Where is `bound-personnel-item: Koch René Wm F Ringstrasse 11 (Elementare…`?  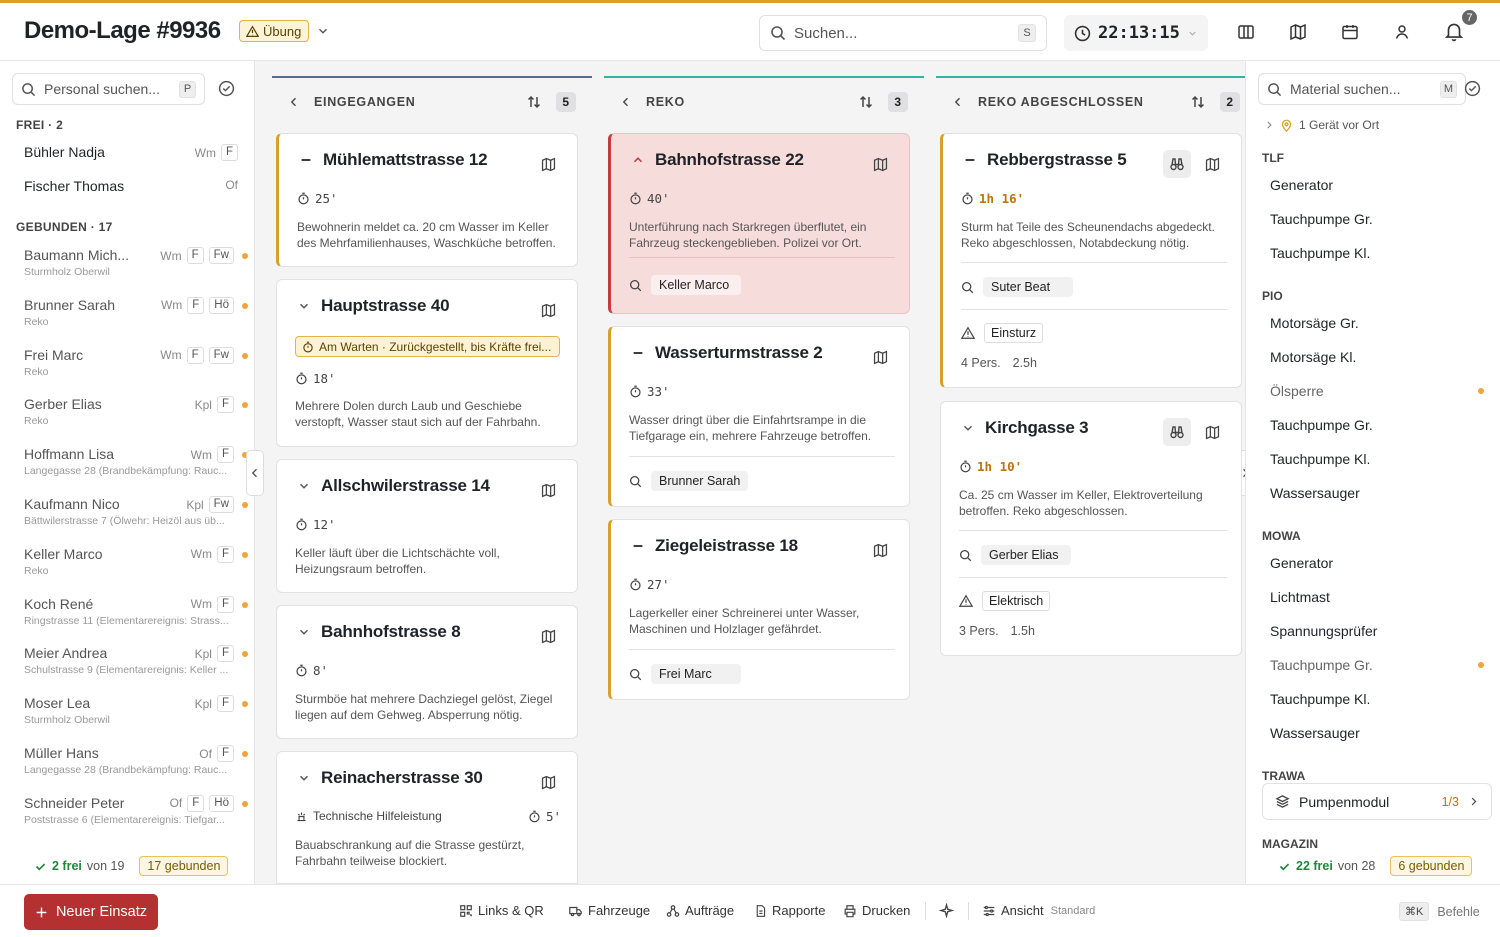 bound-personnel-item: Koch René Wm F Ringstrasse 11 (Elementare… is located at coordinates (136, 612).